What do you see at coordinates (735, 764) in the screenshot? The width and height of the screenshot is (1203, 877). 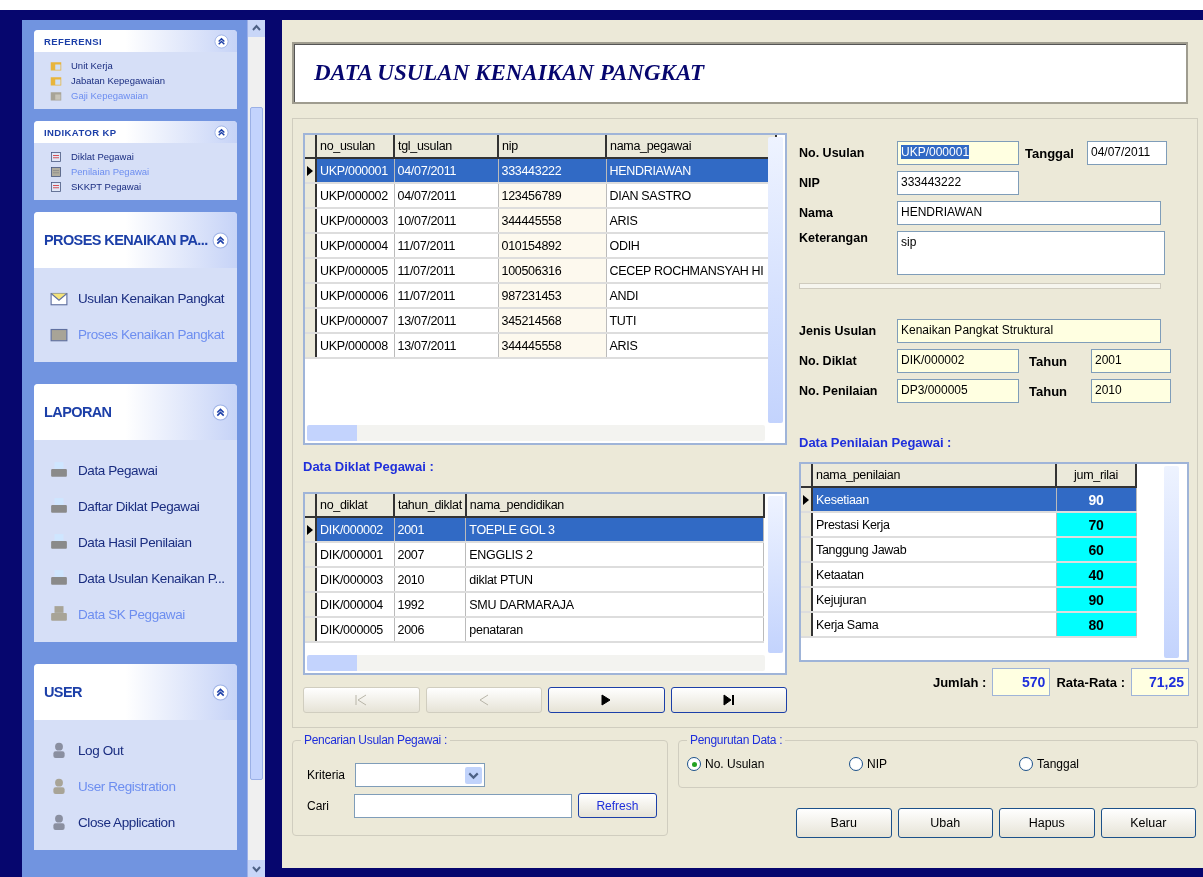 I see `radio-label: No. Usulan` at bounding box center [735, 764].